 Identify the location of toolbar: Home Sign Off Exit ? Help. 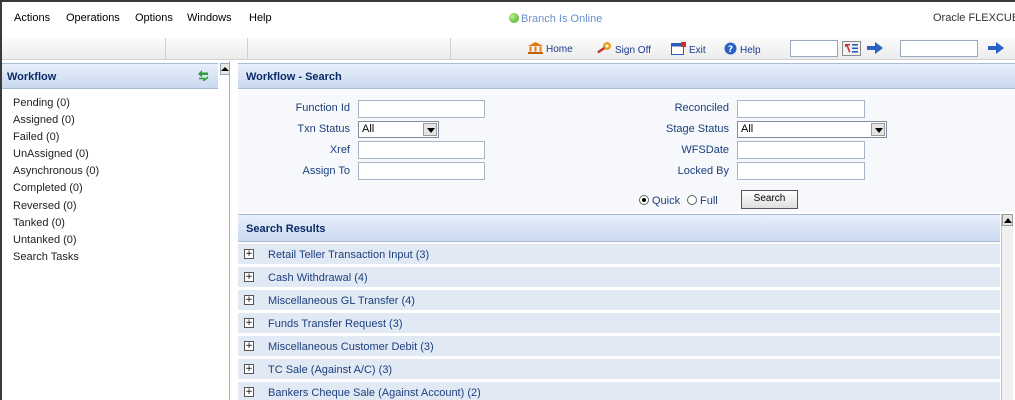
(508, 49).